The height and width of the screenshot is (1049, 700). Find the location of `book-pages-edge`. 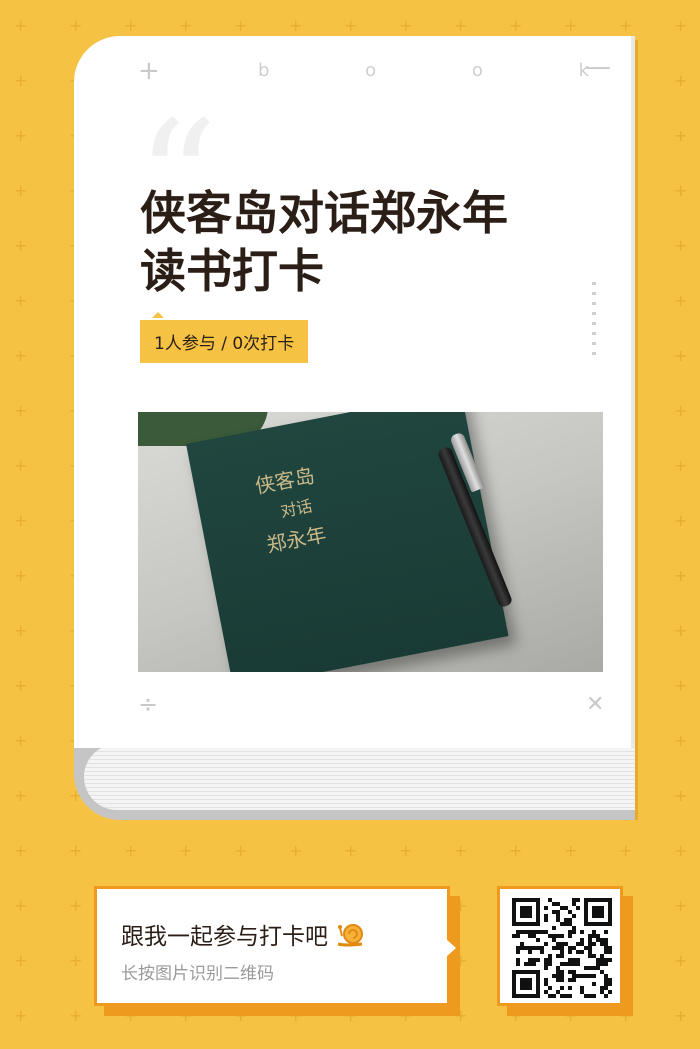

book-pages-edge is located at coordinates (359, 777).